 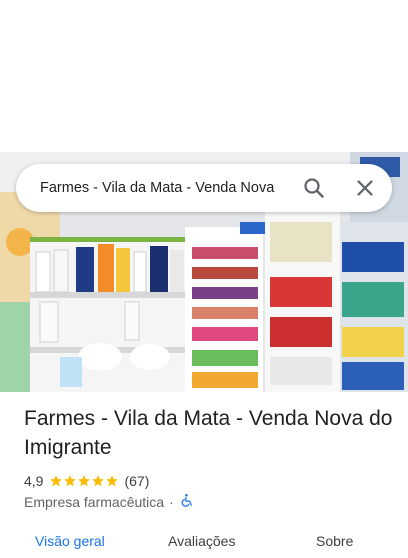 I want to click on place-tabs: Visão geral Avaliações Sobre, so click(x=204, y=543).